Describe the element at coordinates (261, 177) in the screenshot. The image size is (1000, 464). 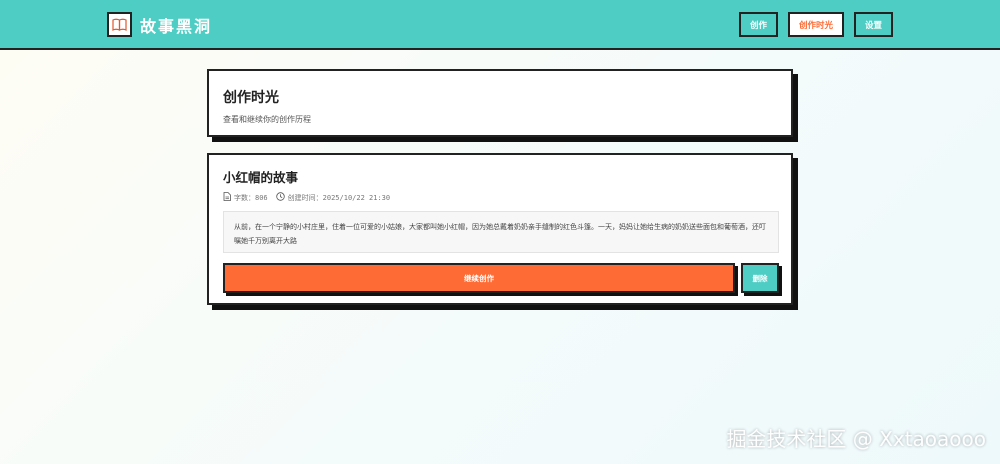
I see `story-title: 小红帽的故事` at that location.